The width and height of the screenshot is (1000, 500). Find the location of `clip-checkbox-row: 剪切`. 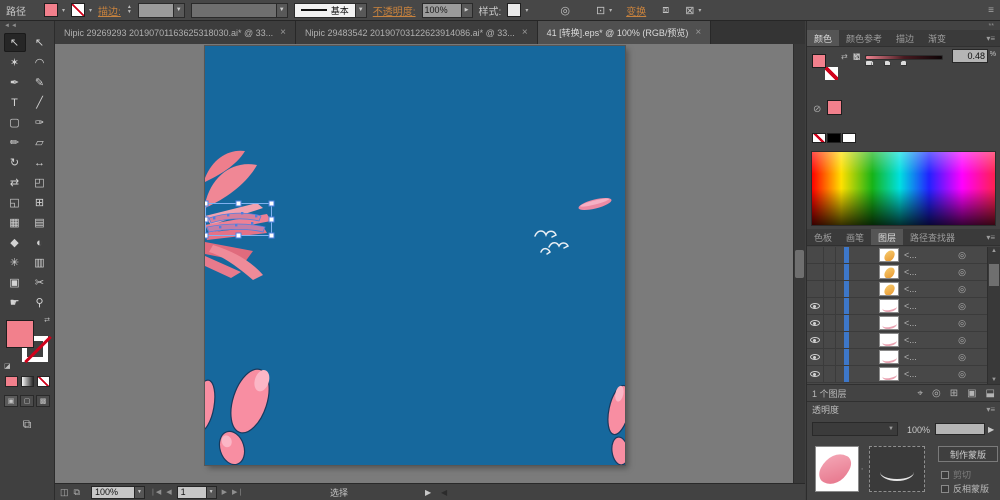

clip-checkbox-row: 剪切 is located at coordinates (956, 474).